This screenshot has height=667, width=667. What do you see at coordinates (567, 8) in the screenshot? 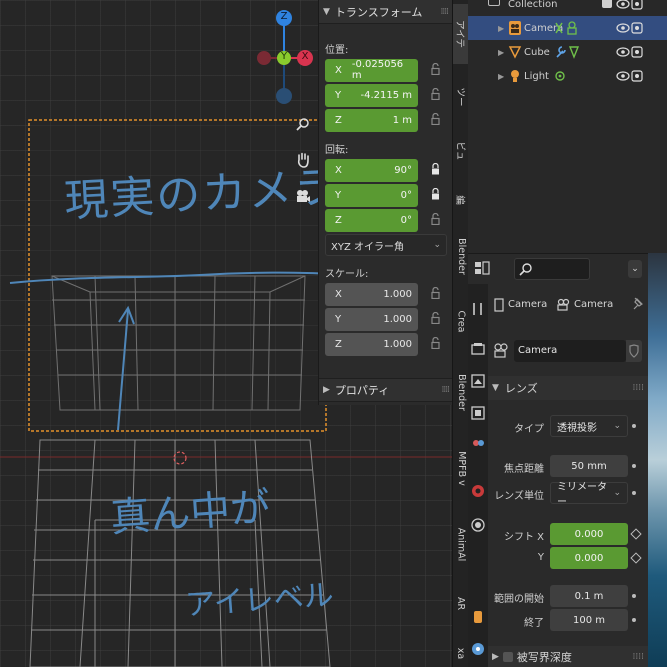
I see `collection-row: Collection` at bounding box center [567, 8].